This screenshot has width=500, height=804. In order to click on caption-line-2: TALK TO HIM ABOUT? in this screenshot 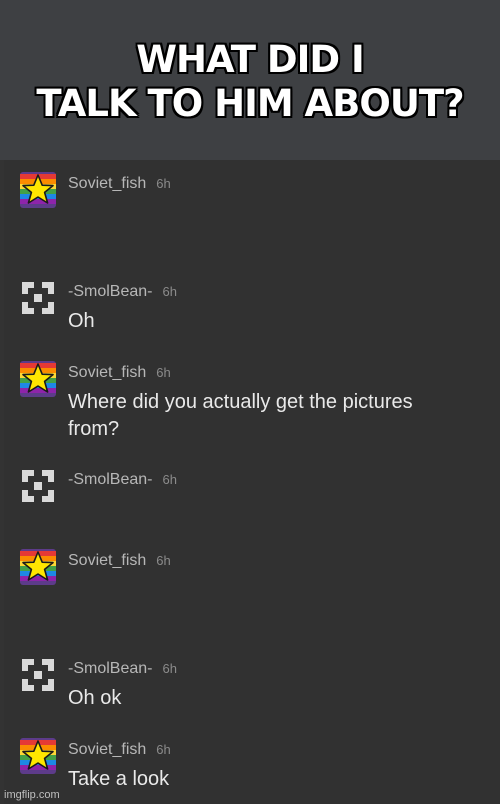, I will do `click(250, 103)`.